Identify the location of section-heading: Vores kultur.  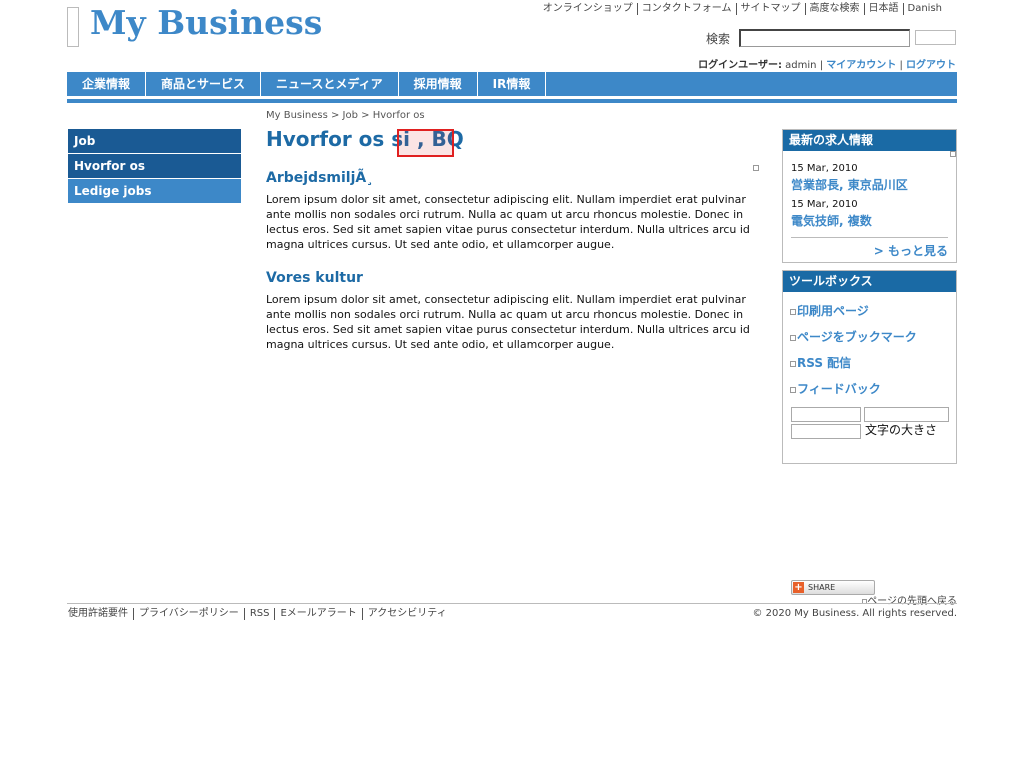
(314, 278).